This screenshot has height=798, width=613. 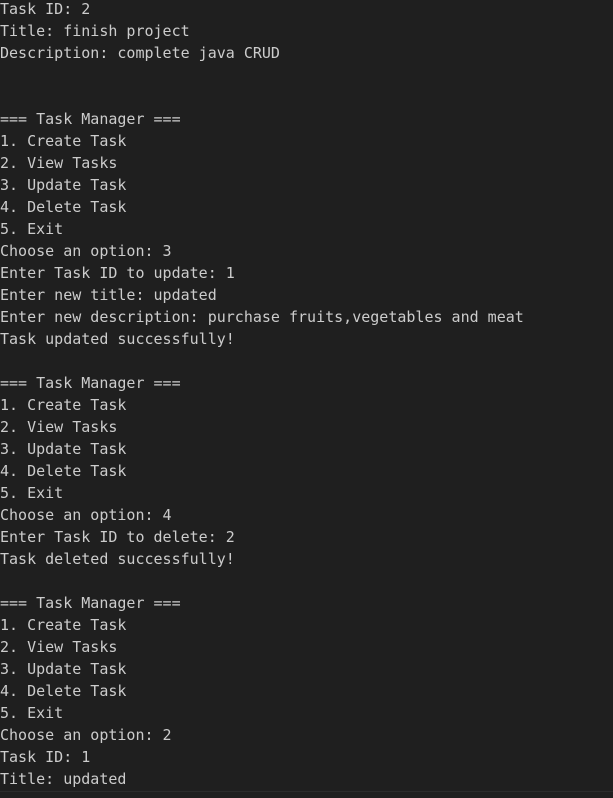 I want to click on terminal-line: Task ID: 2, so click(x=45, y=9).